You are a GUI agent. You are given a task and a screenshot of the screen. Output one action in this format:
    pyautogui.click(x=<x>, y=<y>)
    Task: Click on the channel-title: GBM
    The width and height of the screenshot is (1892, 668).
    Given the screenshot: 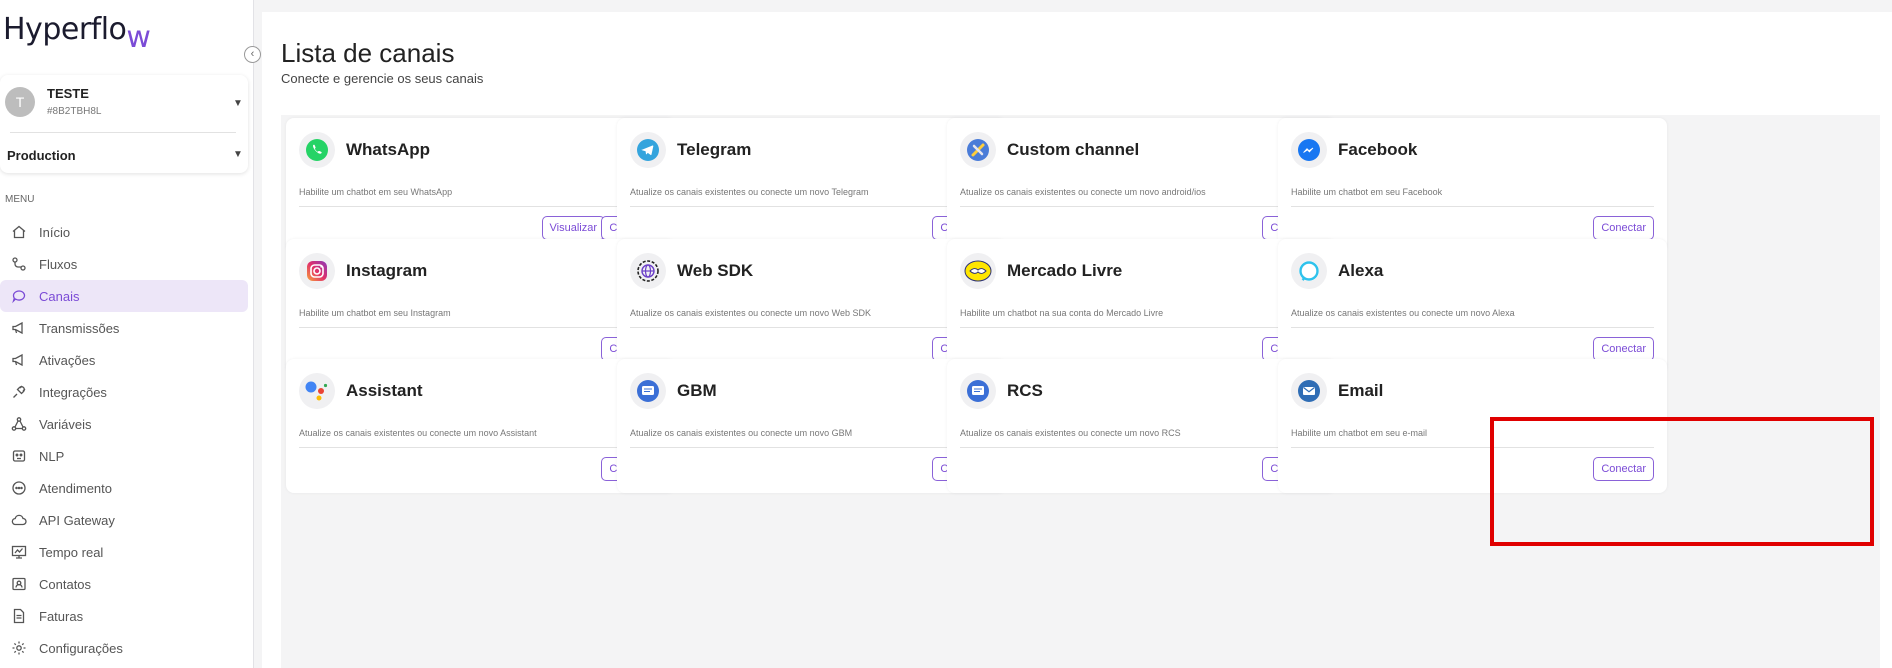 What is the action you would take?
    pyautogui.click(x=697, y=390)
    